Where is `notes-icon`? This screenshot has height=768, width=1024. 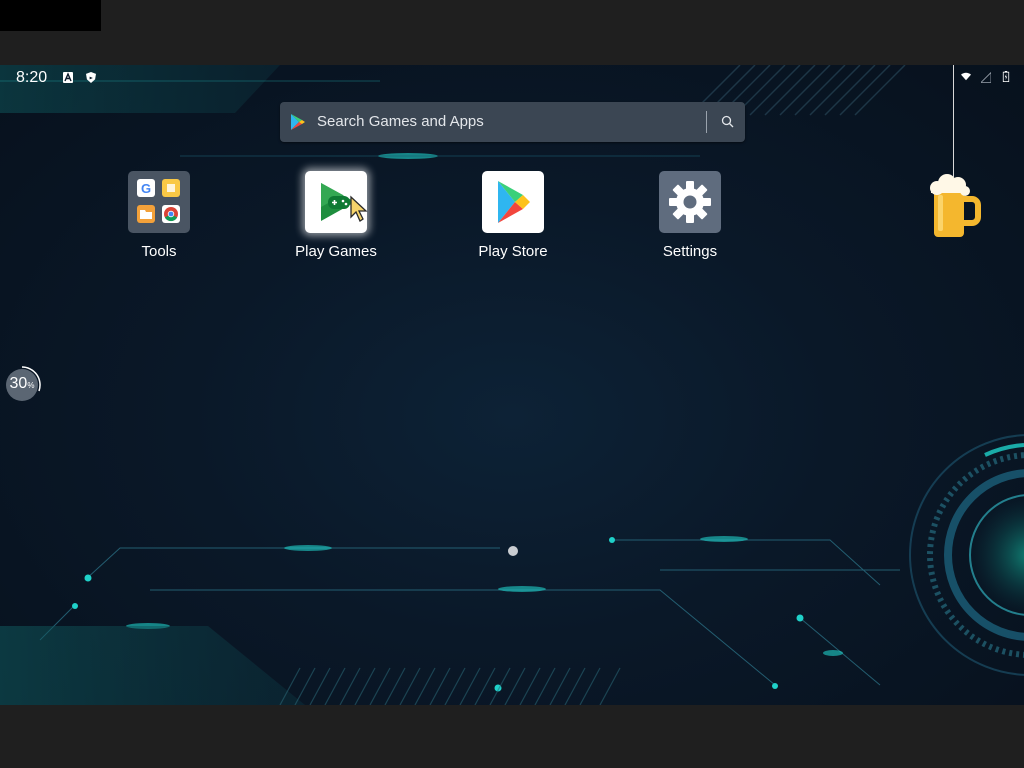 notes-icon is located at coordinates (171, 188).